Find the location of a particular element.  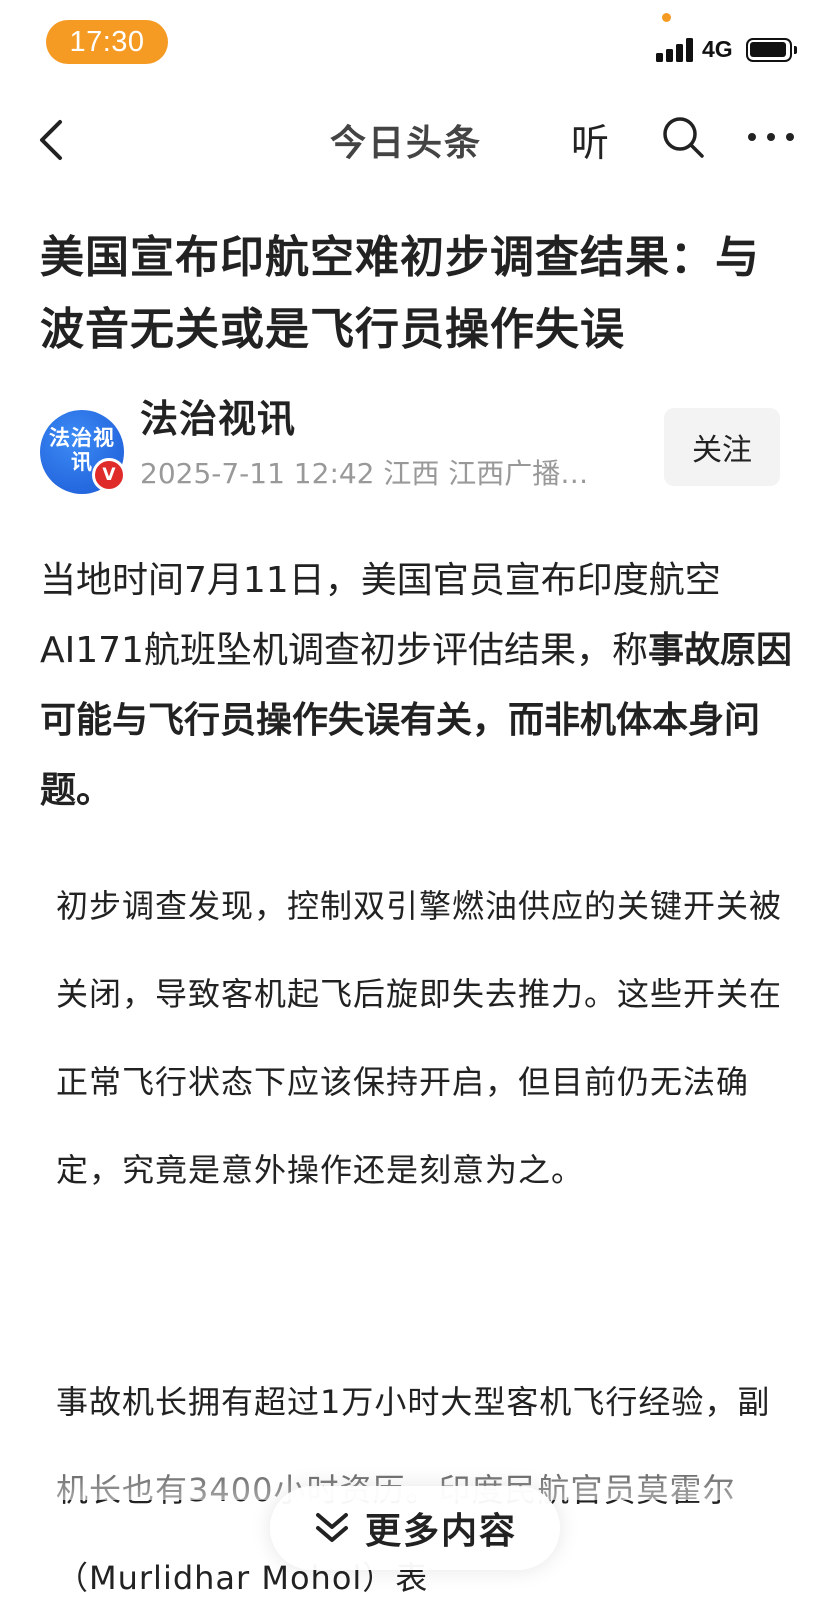

author-name: 法治视讯 is located at coordinates (218, 415).